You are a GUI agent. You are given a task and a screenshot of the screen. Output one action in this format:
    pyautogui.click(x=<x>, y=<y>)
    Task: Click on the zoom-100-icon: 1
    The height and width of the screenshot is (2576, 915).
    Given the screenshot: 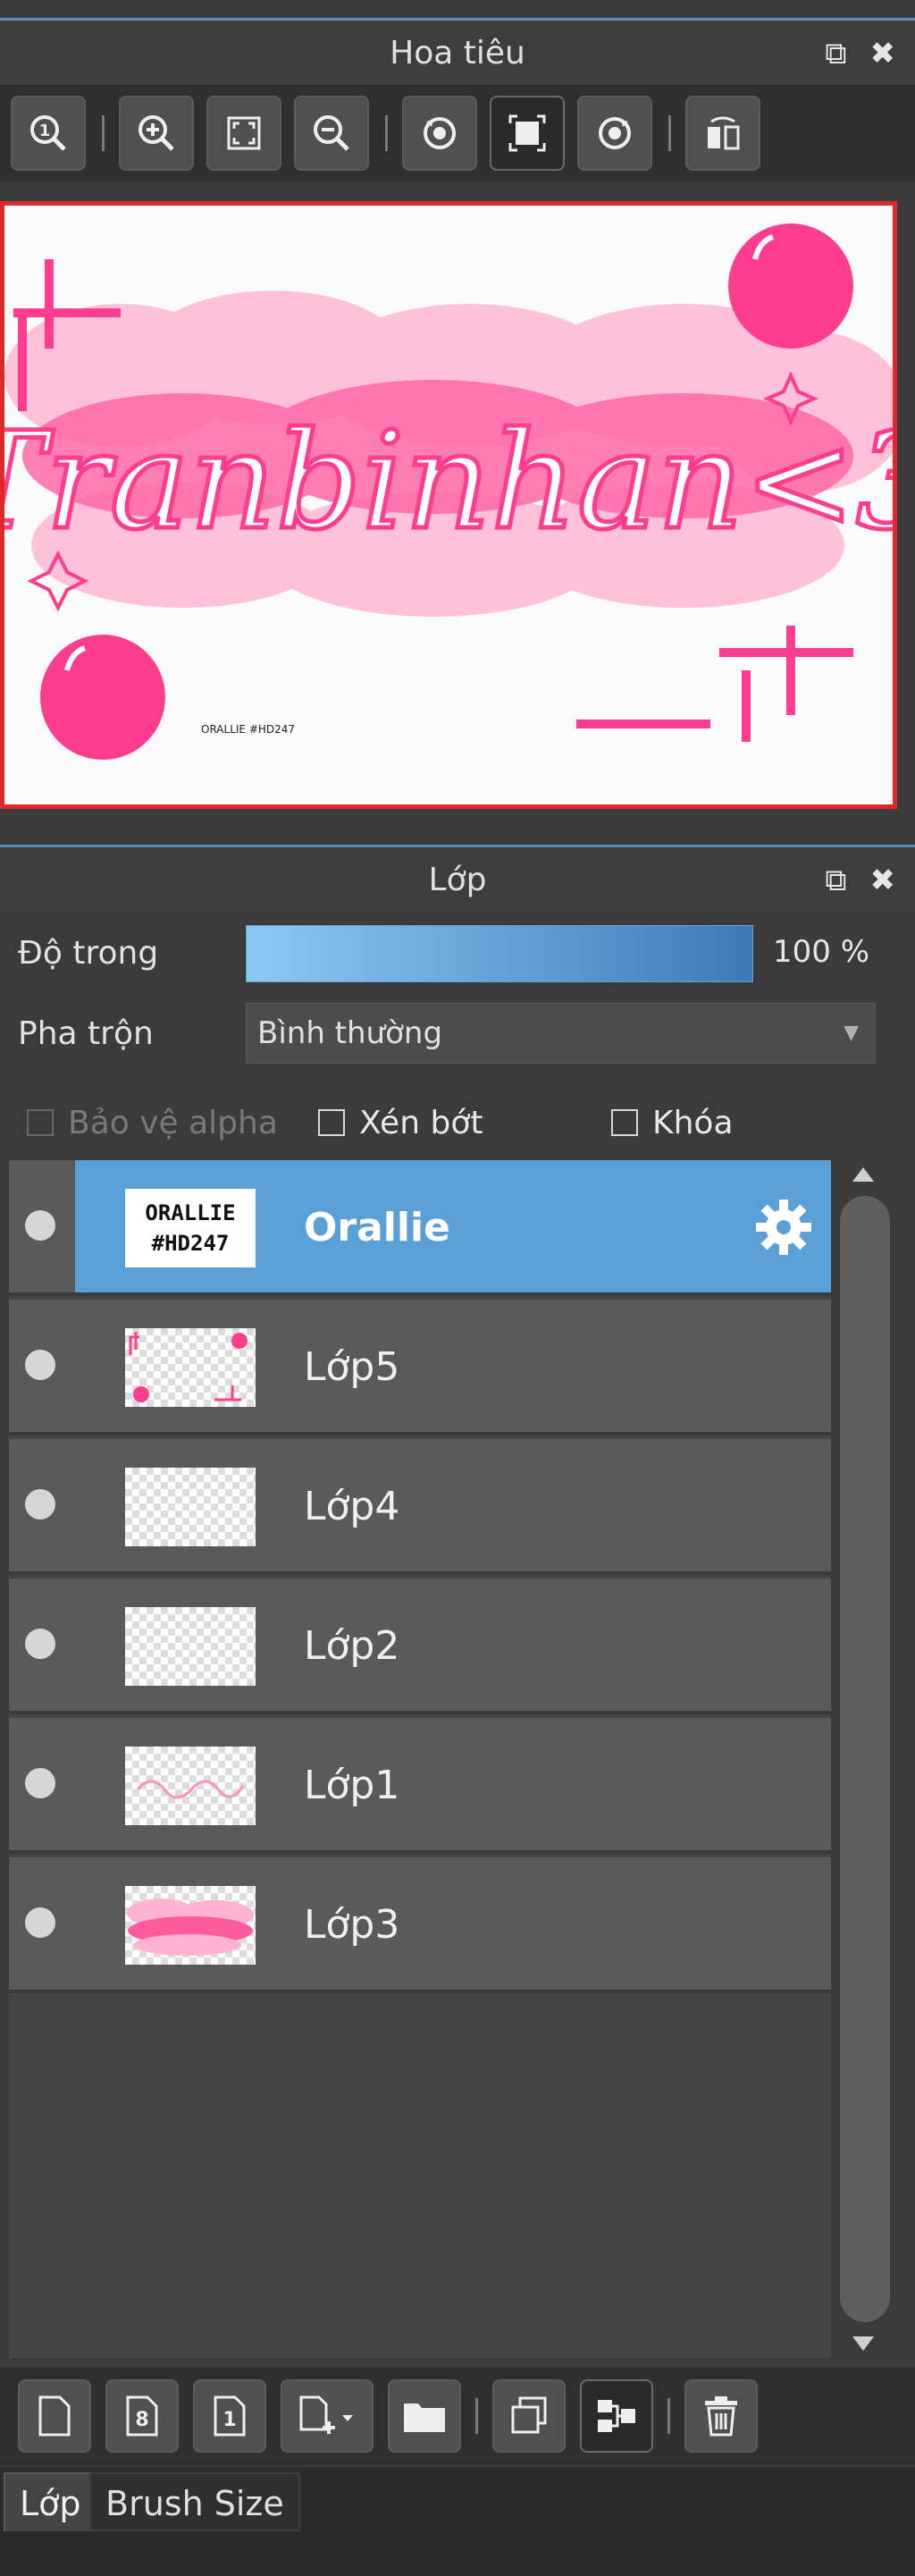 What is the action you would take?
    pyautogui.click(x=48, y=133)
    